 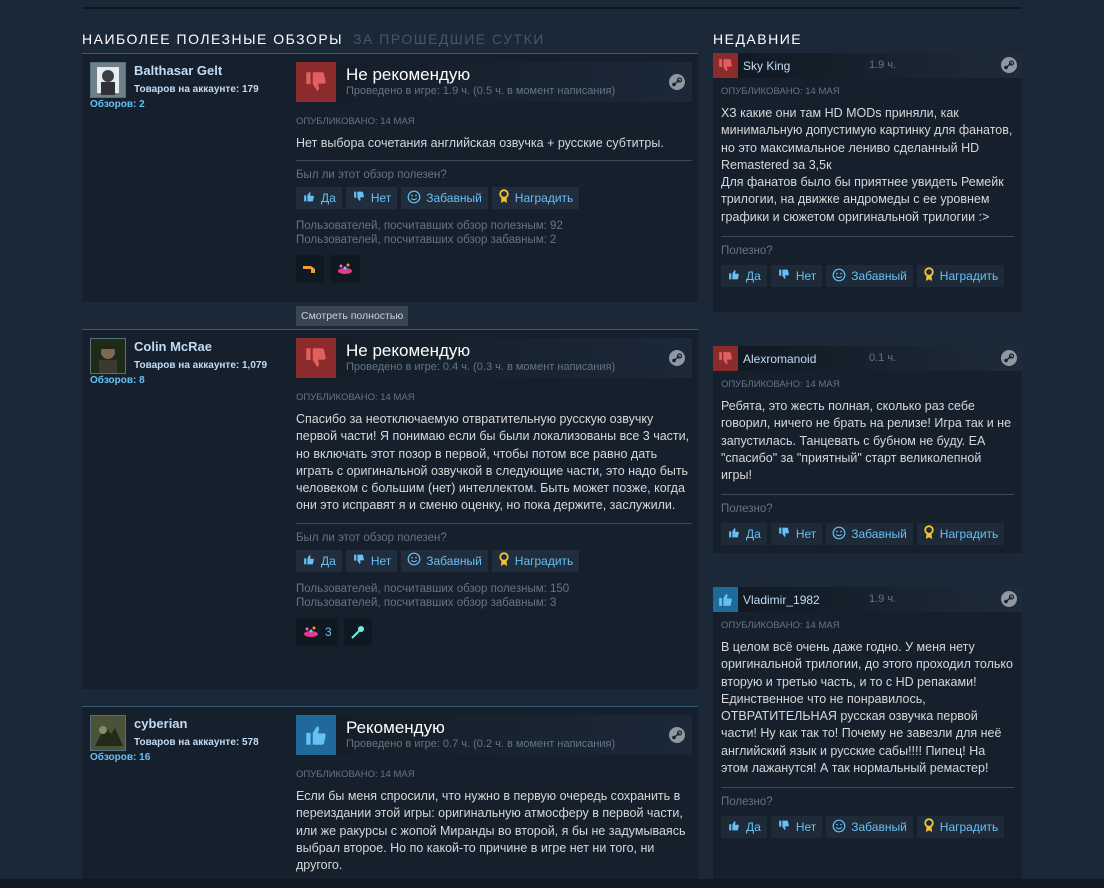 What do you see at coordinates (178, 70) in the screenshot?
I see `author-name: Balthasar Gelt` at bounding box center [178, 70].